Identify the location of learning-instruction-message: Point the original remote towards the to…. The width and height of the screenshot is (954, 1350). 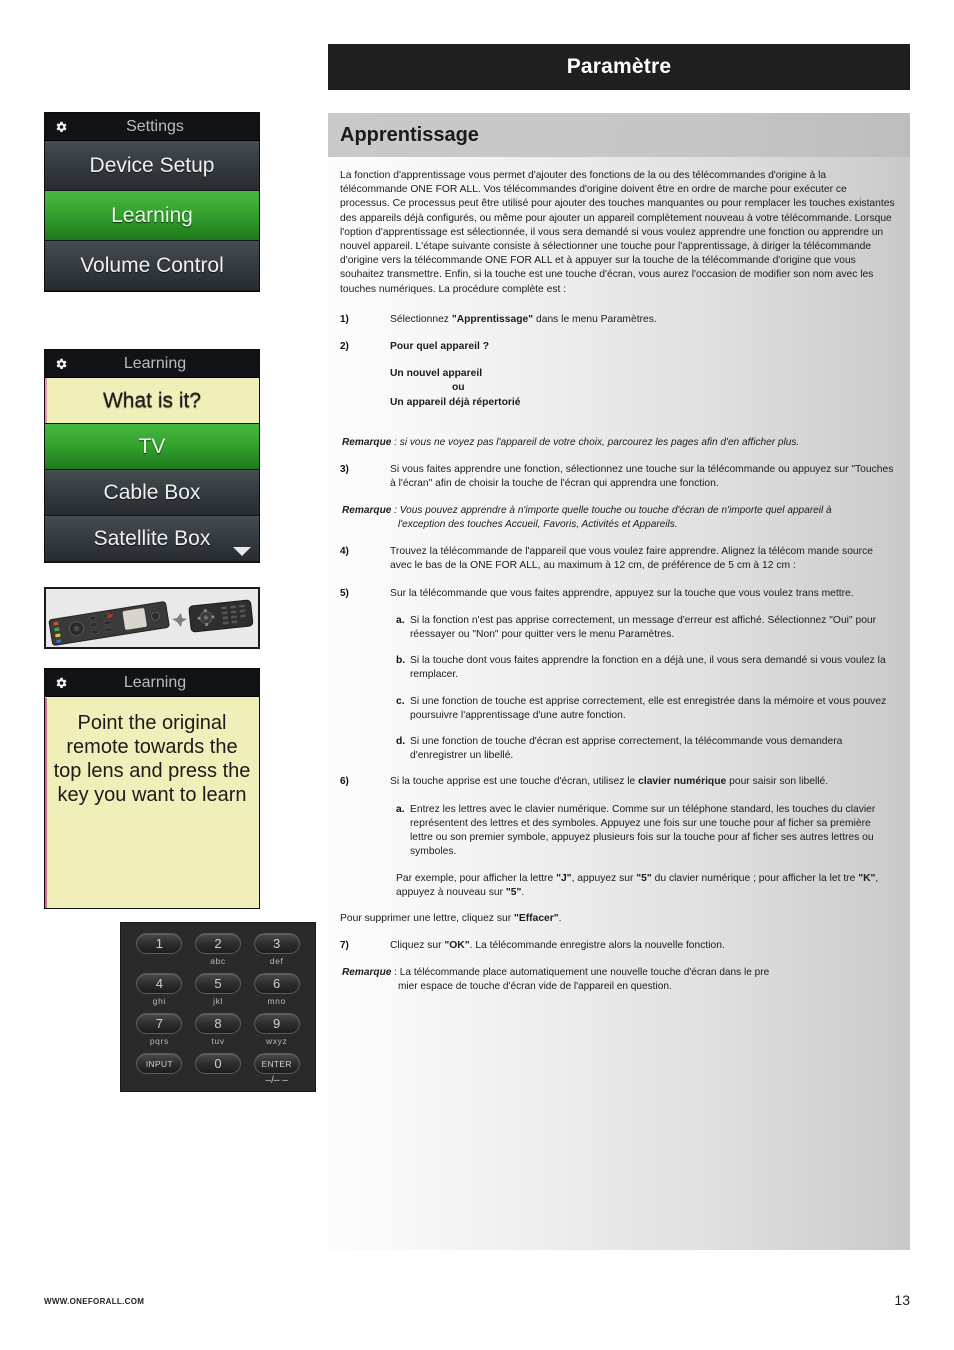
(152, 802).